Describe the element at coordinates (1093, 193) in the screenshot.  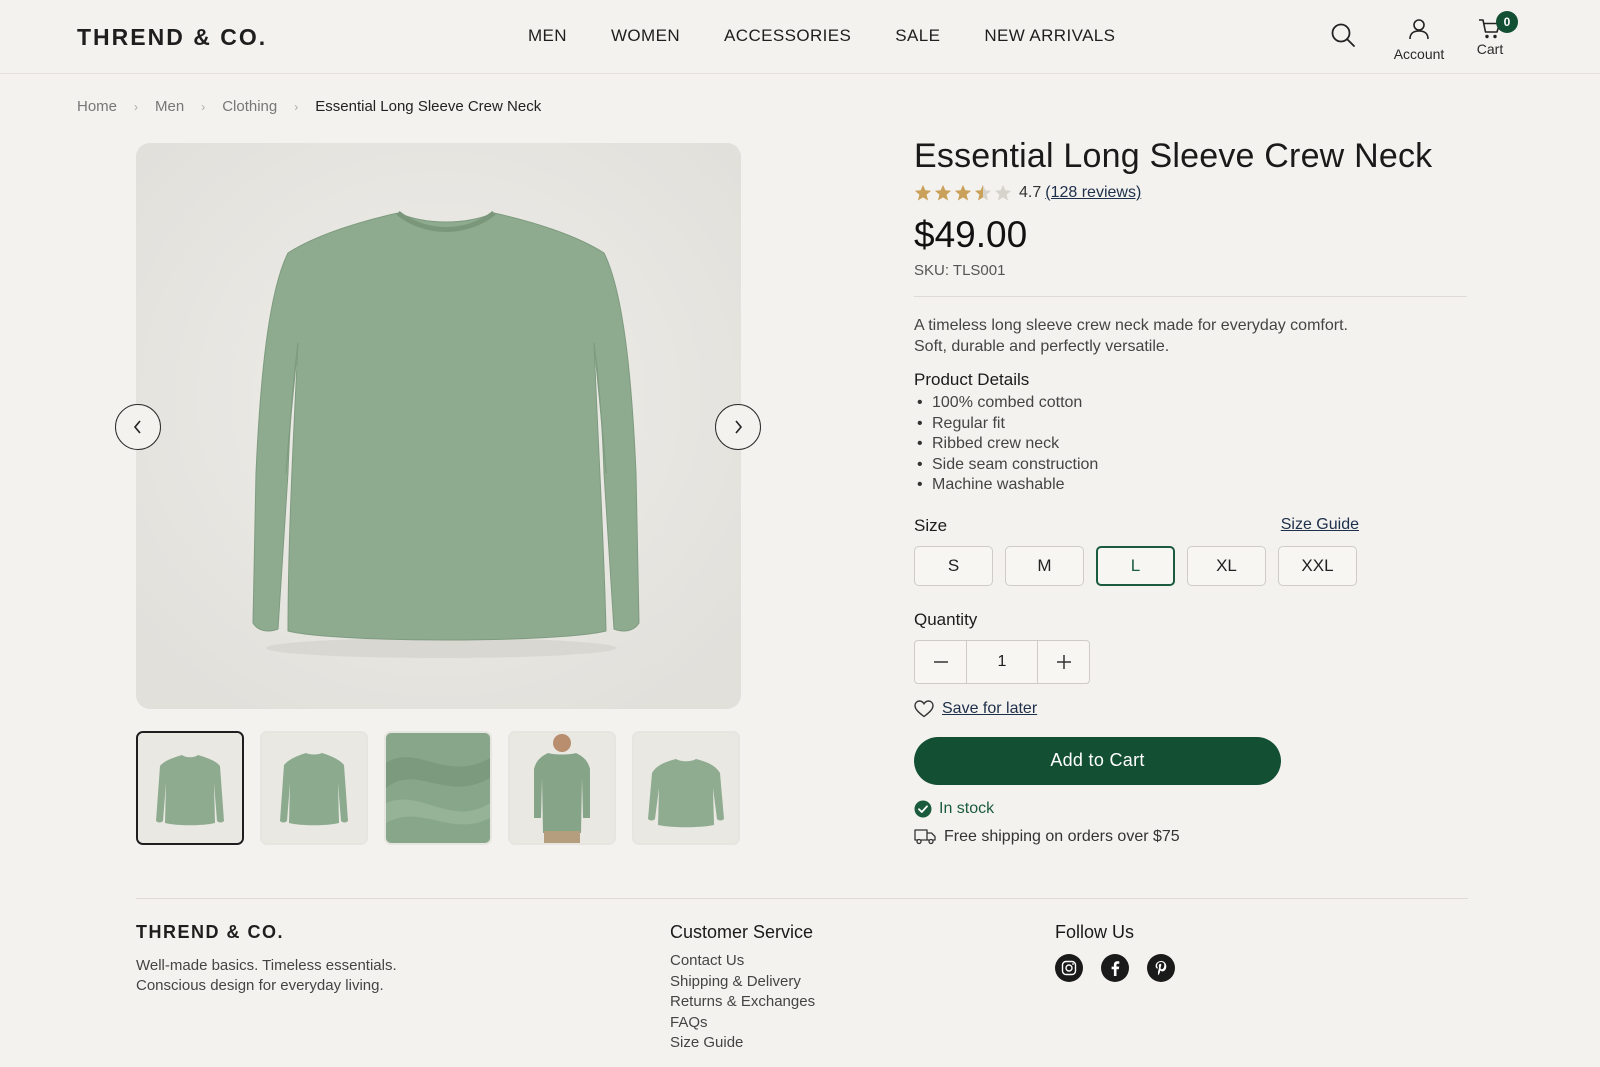
I see `reviews-link: (128 reviews)` at that location.